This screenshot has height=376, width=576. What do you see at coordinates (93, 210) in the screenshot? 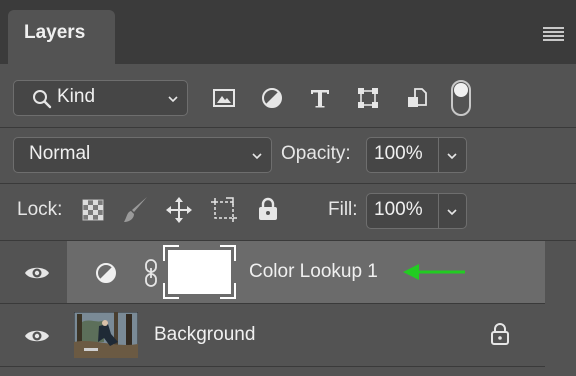
I see `lock-transparent-pixels-icon` at bounding box center [93, 210].